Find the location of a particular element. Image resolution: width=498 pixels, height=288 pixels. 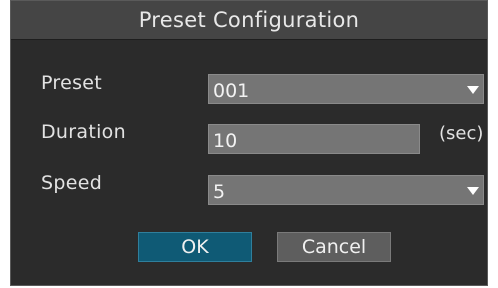

duration-unit: (sec) is located at coordinates (461, 133).